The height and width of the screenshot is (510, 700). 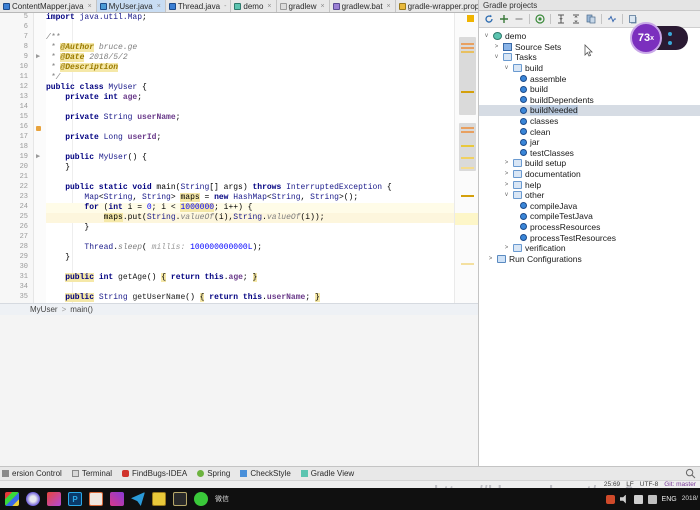 I want to click on tree-node-buildNeeded: buildNeeded, so click(x=589, y=110).